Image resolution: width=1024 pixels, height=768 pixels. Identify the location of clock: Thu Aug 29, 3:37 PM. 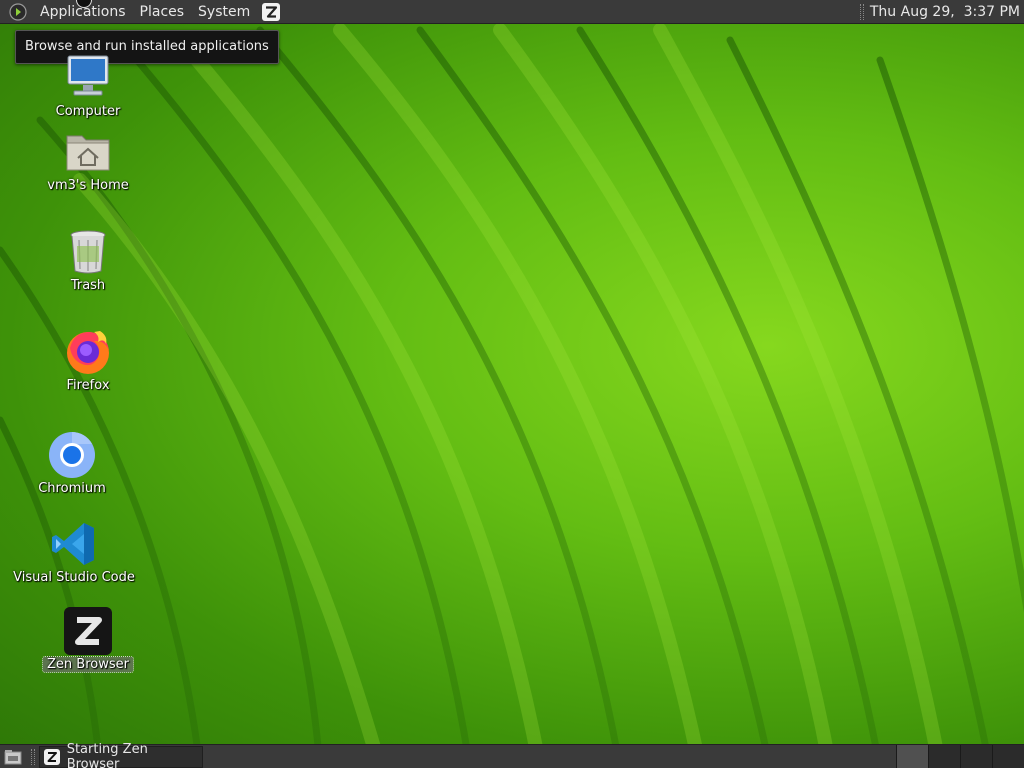
(947, 12).